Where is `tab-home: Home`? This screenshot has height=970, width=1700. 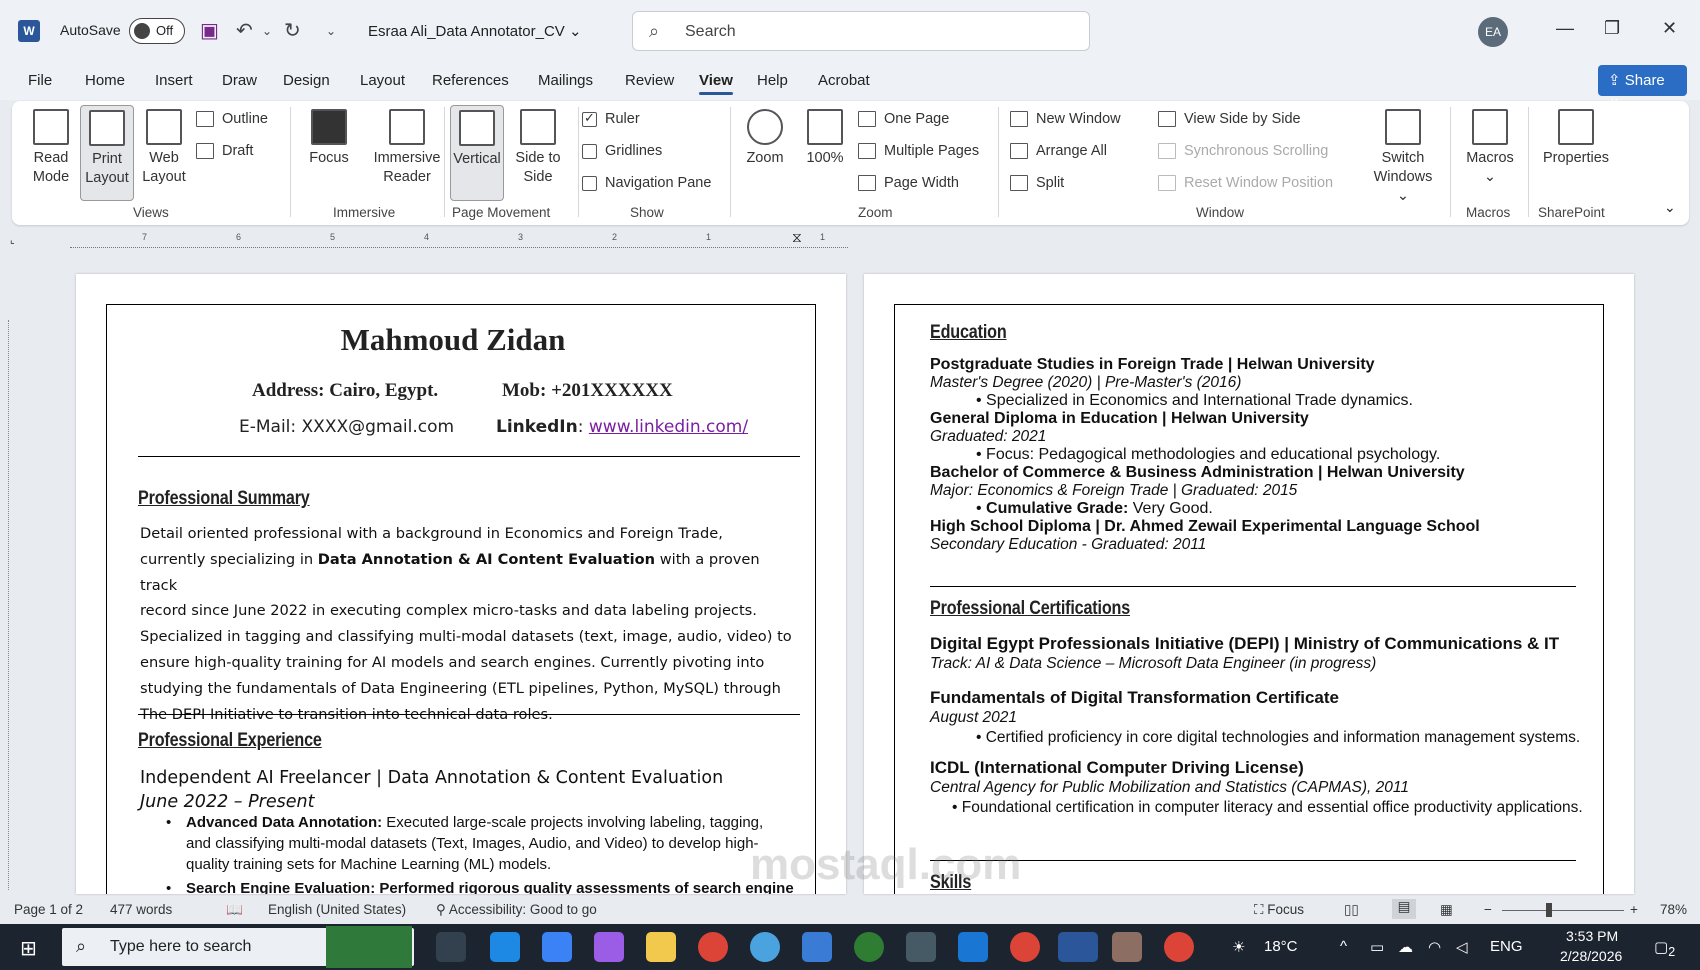
tab-home: Home is located at coordinates (105, 80).